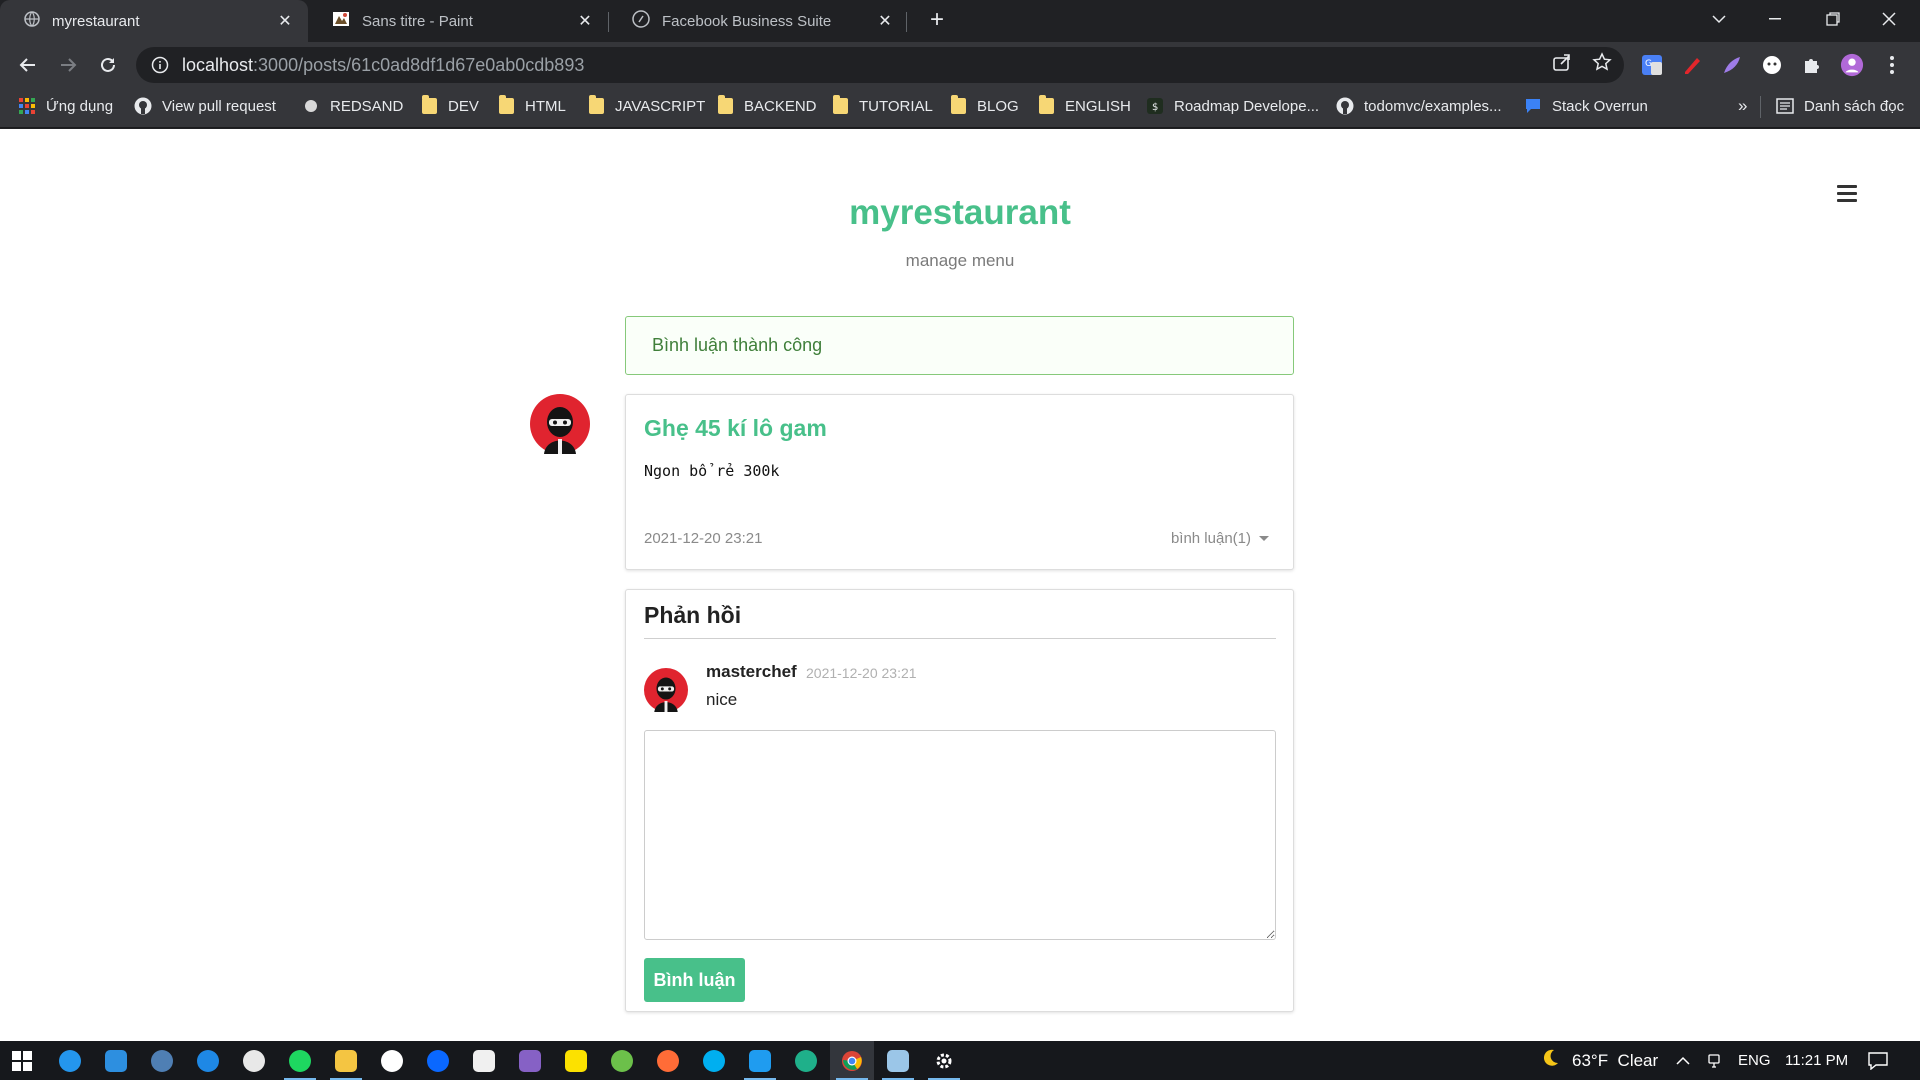 This screenshot has height=1080, width=1920. What do you see at coordinates (1812, 65) in the screenshot?
I see `extensions-puzzle-icon` at bounding box center [1812, 65].